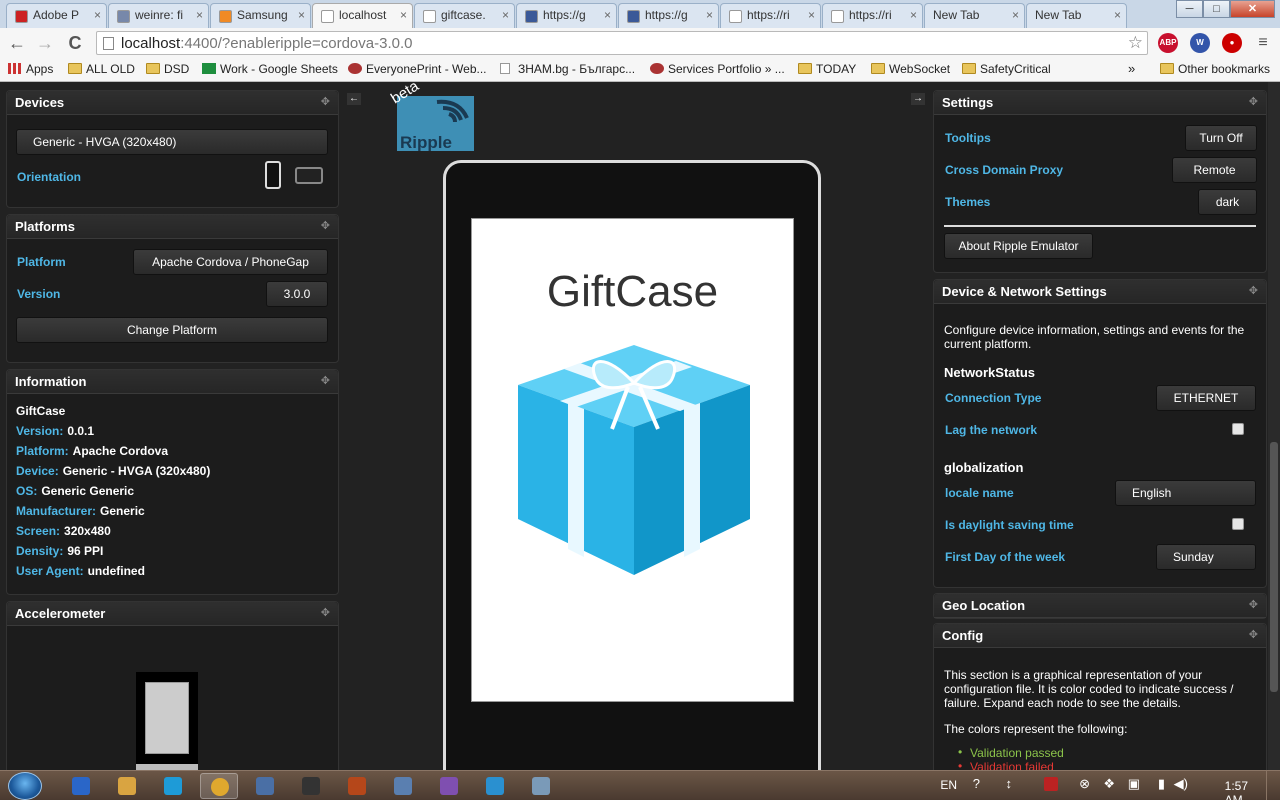  I want to click on minimize-button: ─, so click(1189, 9).